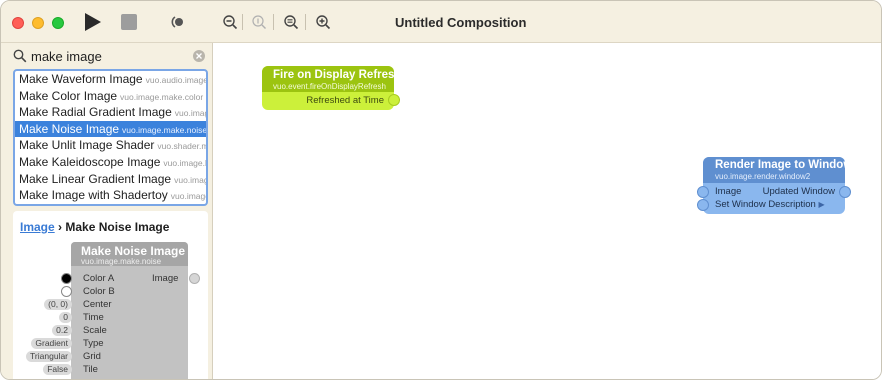 This screenshot has height=380, width=882. What do you see at coordinates (165, 278) in the screenshot?
I see `output-port-label: Image` at bounding box center [165, 278].